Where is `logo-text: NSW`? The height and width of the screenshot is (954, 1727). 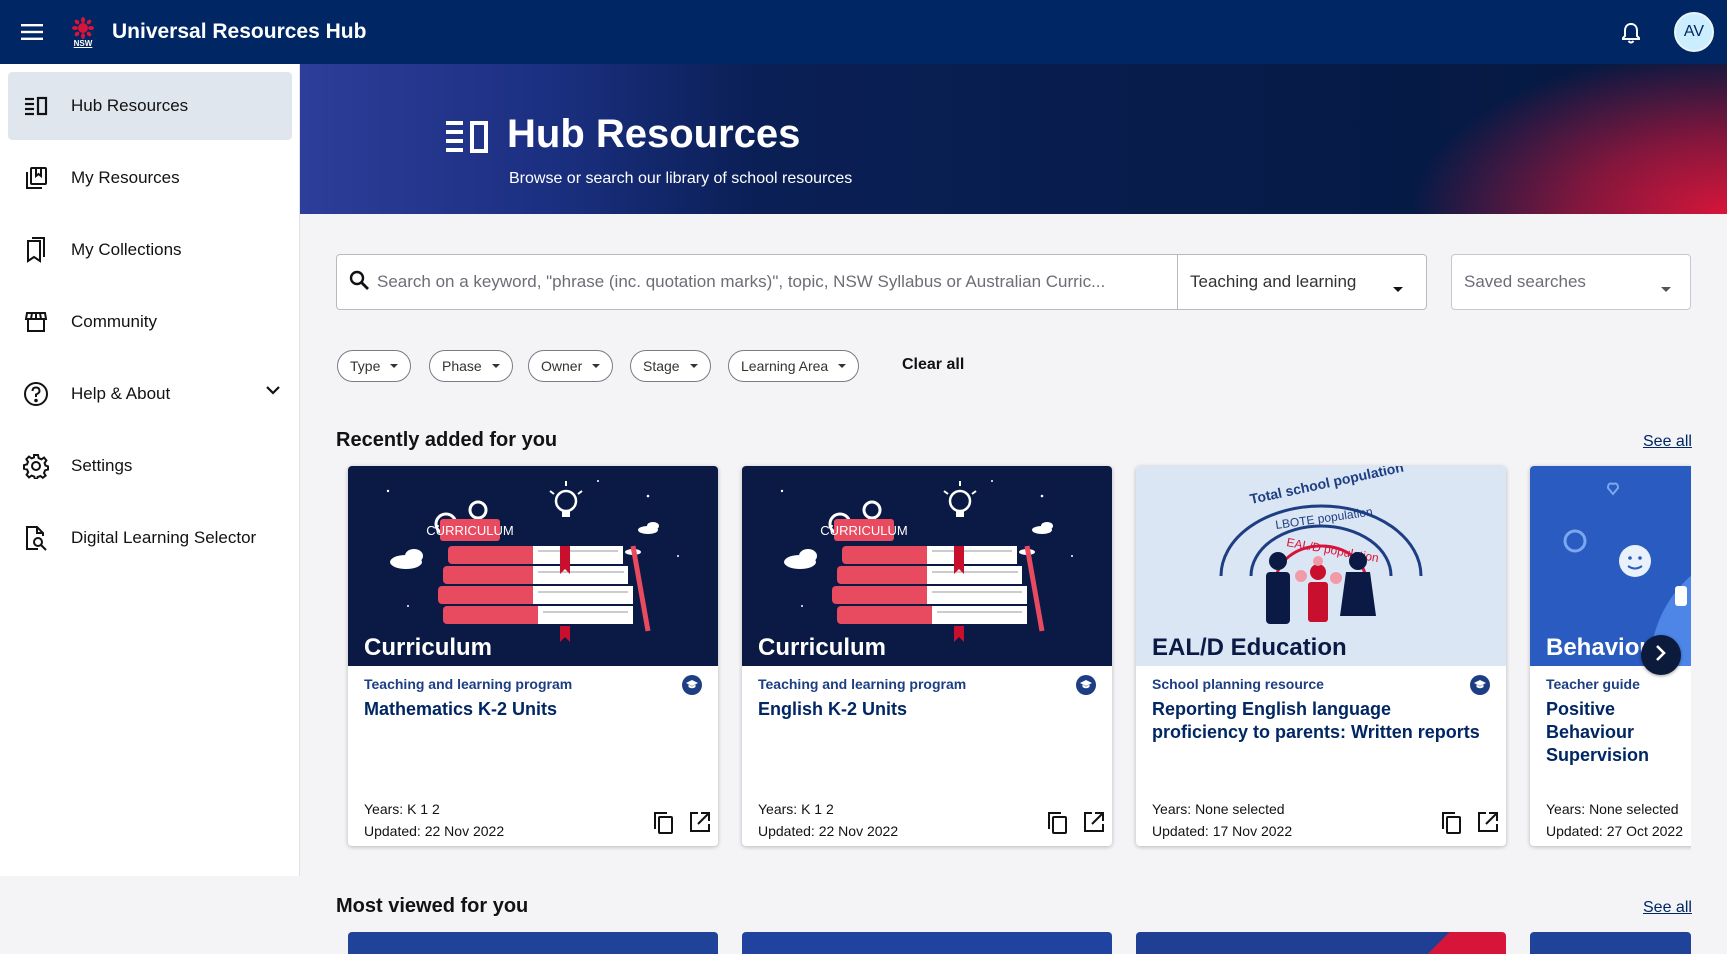 logo-text: NSW is located at coordinates (83, 43).